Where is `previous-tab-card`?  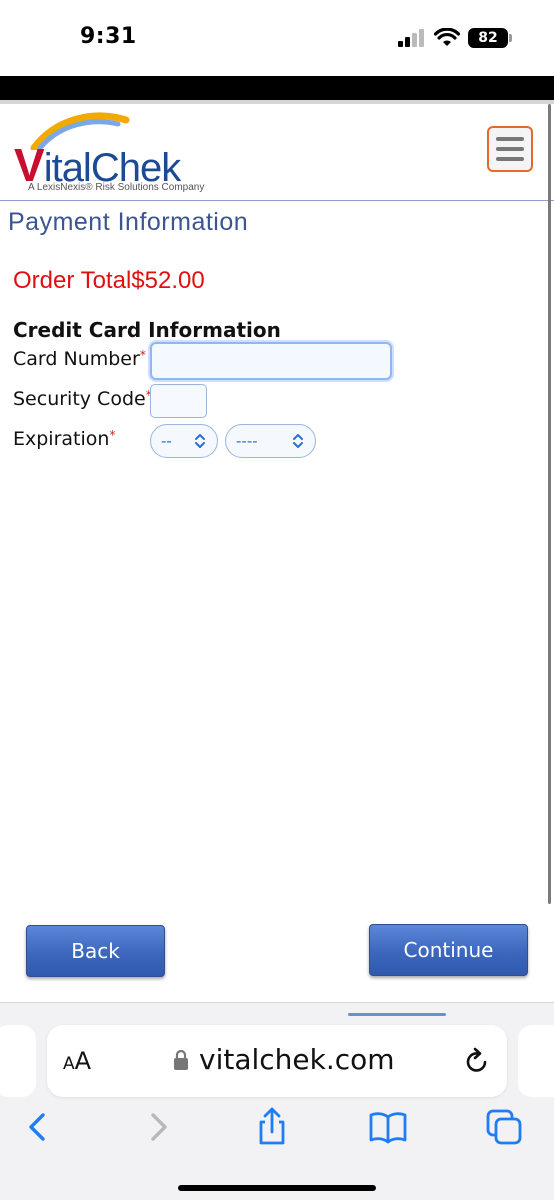
previous-tab-card is located at coordinates (18, 1061).